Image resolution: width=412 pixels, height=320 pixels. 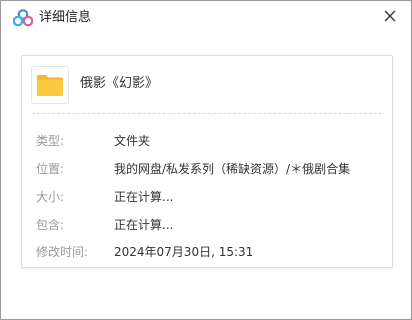 What do you see at coordinates (65, 17) in the screenshot?
I see `dialog-title: 详细信息` at bounding box center [65, 17].